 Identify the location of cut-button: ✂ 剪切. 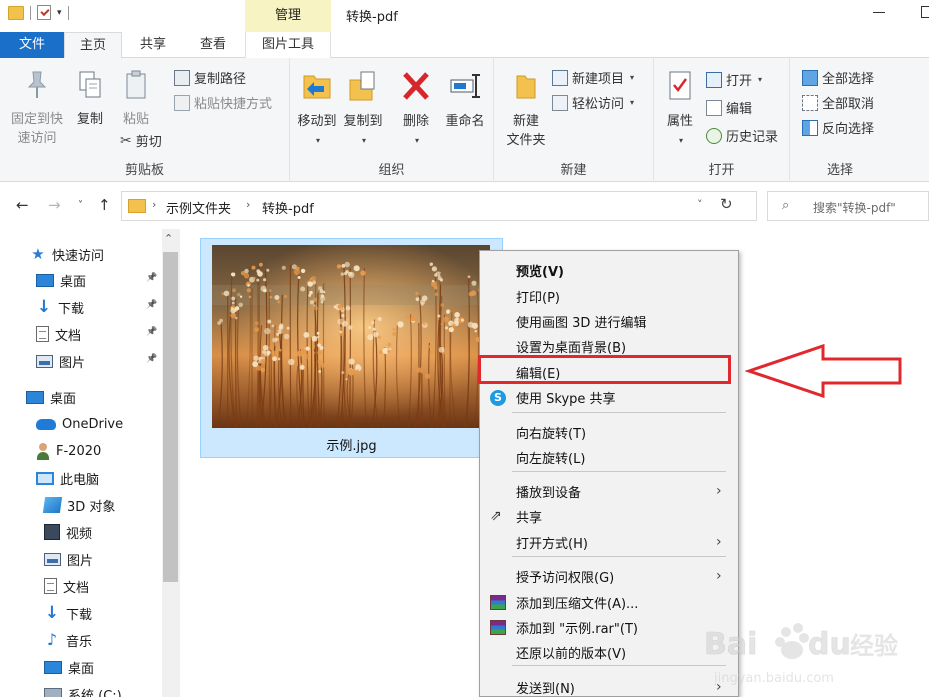
(141, 141).